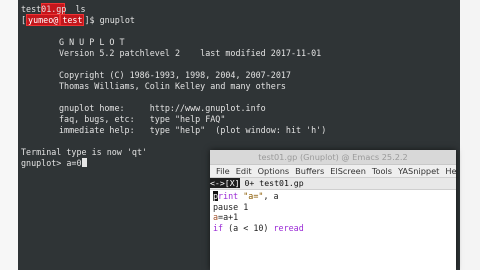 The width and height of the screenshot is (480, 270). What do you see at coordinates (244, 171) in the screenshot?
I see `menu-edit: Edit` at bounding box center [244, 171].